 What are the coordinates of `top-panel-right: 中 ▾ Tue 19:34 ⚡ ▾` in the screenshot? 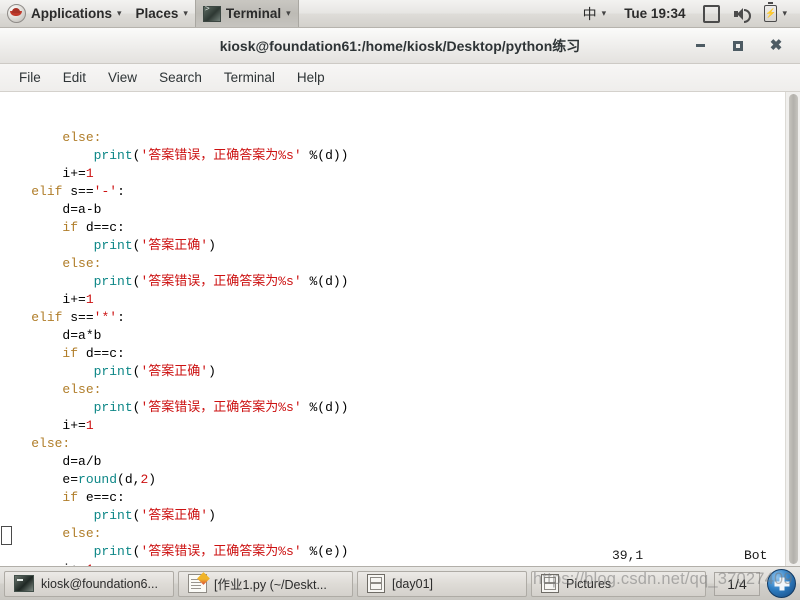 It's located at (688, 13).